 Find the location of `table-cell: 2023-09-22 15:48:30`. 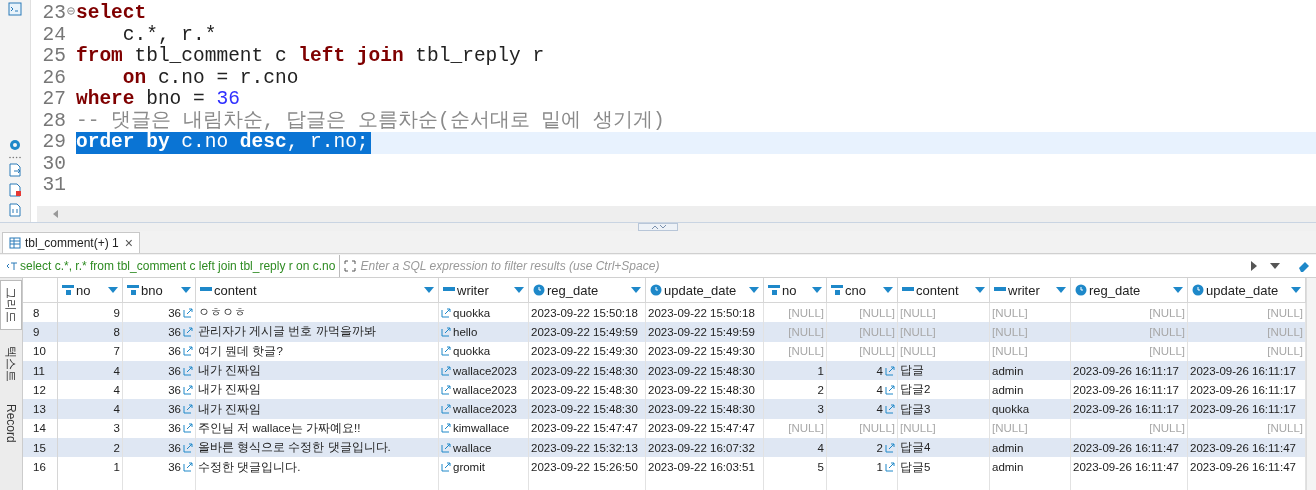

table-cell: 2023-09-22 15:48:30 is located at coordinates (587, 370).